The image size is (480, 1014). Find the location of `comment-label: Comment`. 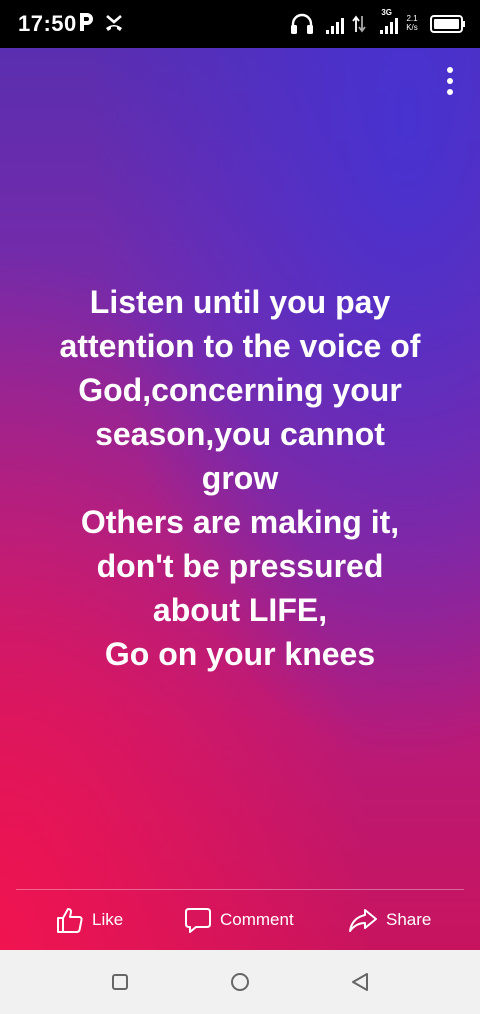

comment-label: Comment is located at coordinates (257, 919).